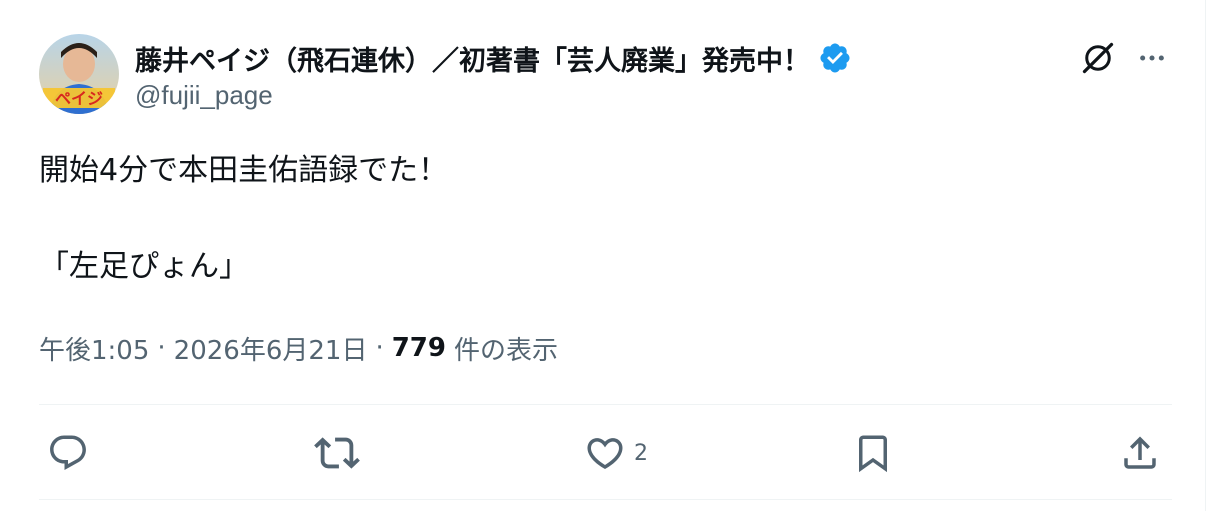  I want to click on author-name-row: 藤井ペイジ（飛石連休）／初著書「芸人廃業」発売中！, so click(493, 58).